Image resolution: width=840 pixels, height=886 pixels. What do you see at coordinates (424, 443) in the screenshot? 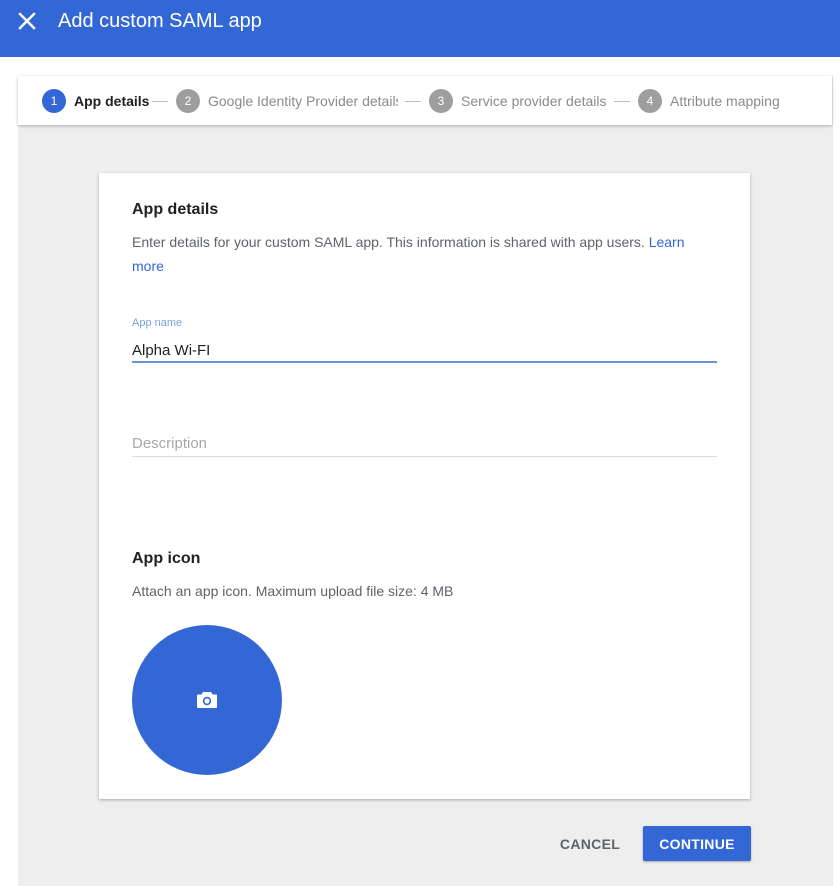
I see `description-input` at bounding box center [424, 443].